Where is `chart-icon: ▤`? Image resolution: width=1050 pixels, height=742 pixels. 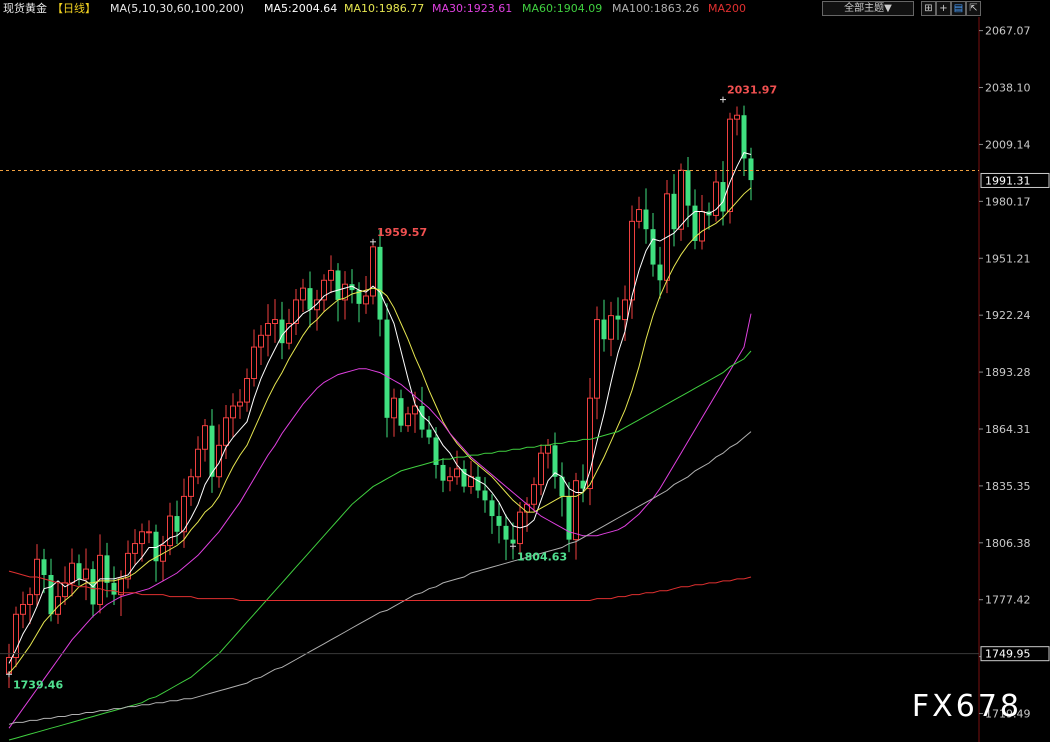
chart-icon: ▤ is located at coordinates (958, 8).